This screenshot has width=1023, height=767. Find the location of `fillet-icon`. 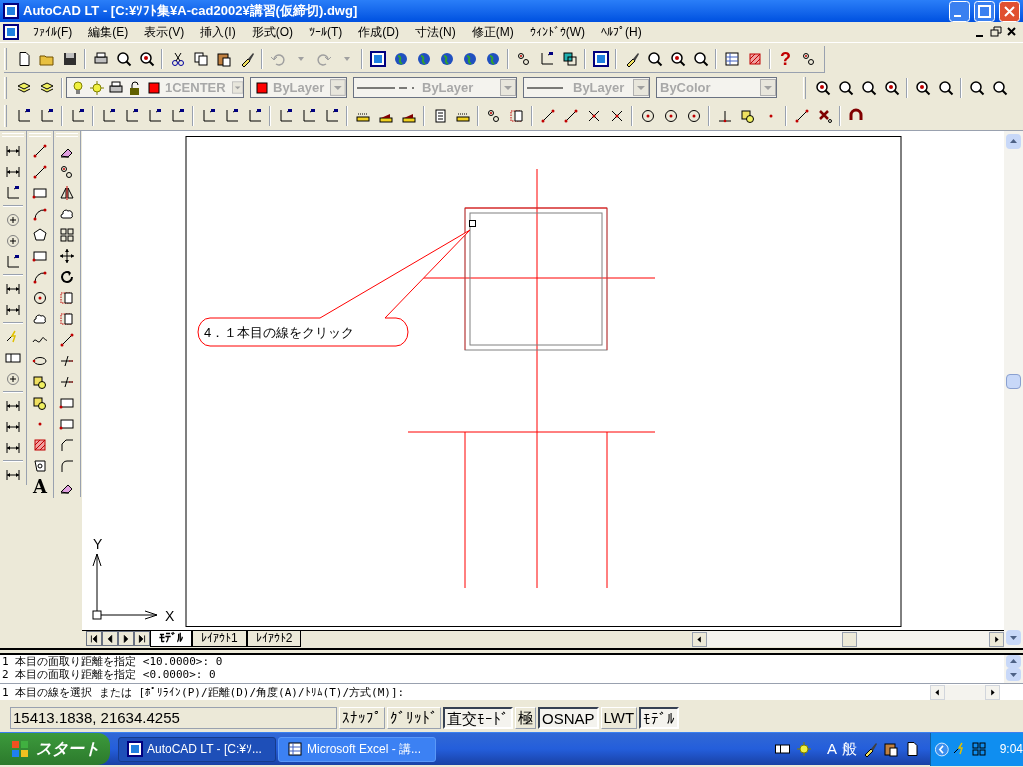

fillet-icon is located at coordinates (67, 465).